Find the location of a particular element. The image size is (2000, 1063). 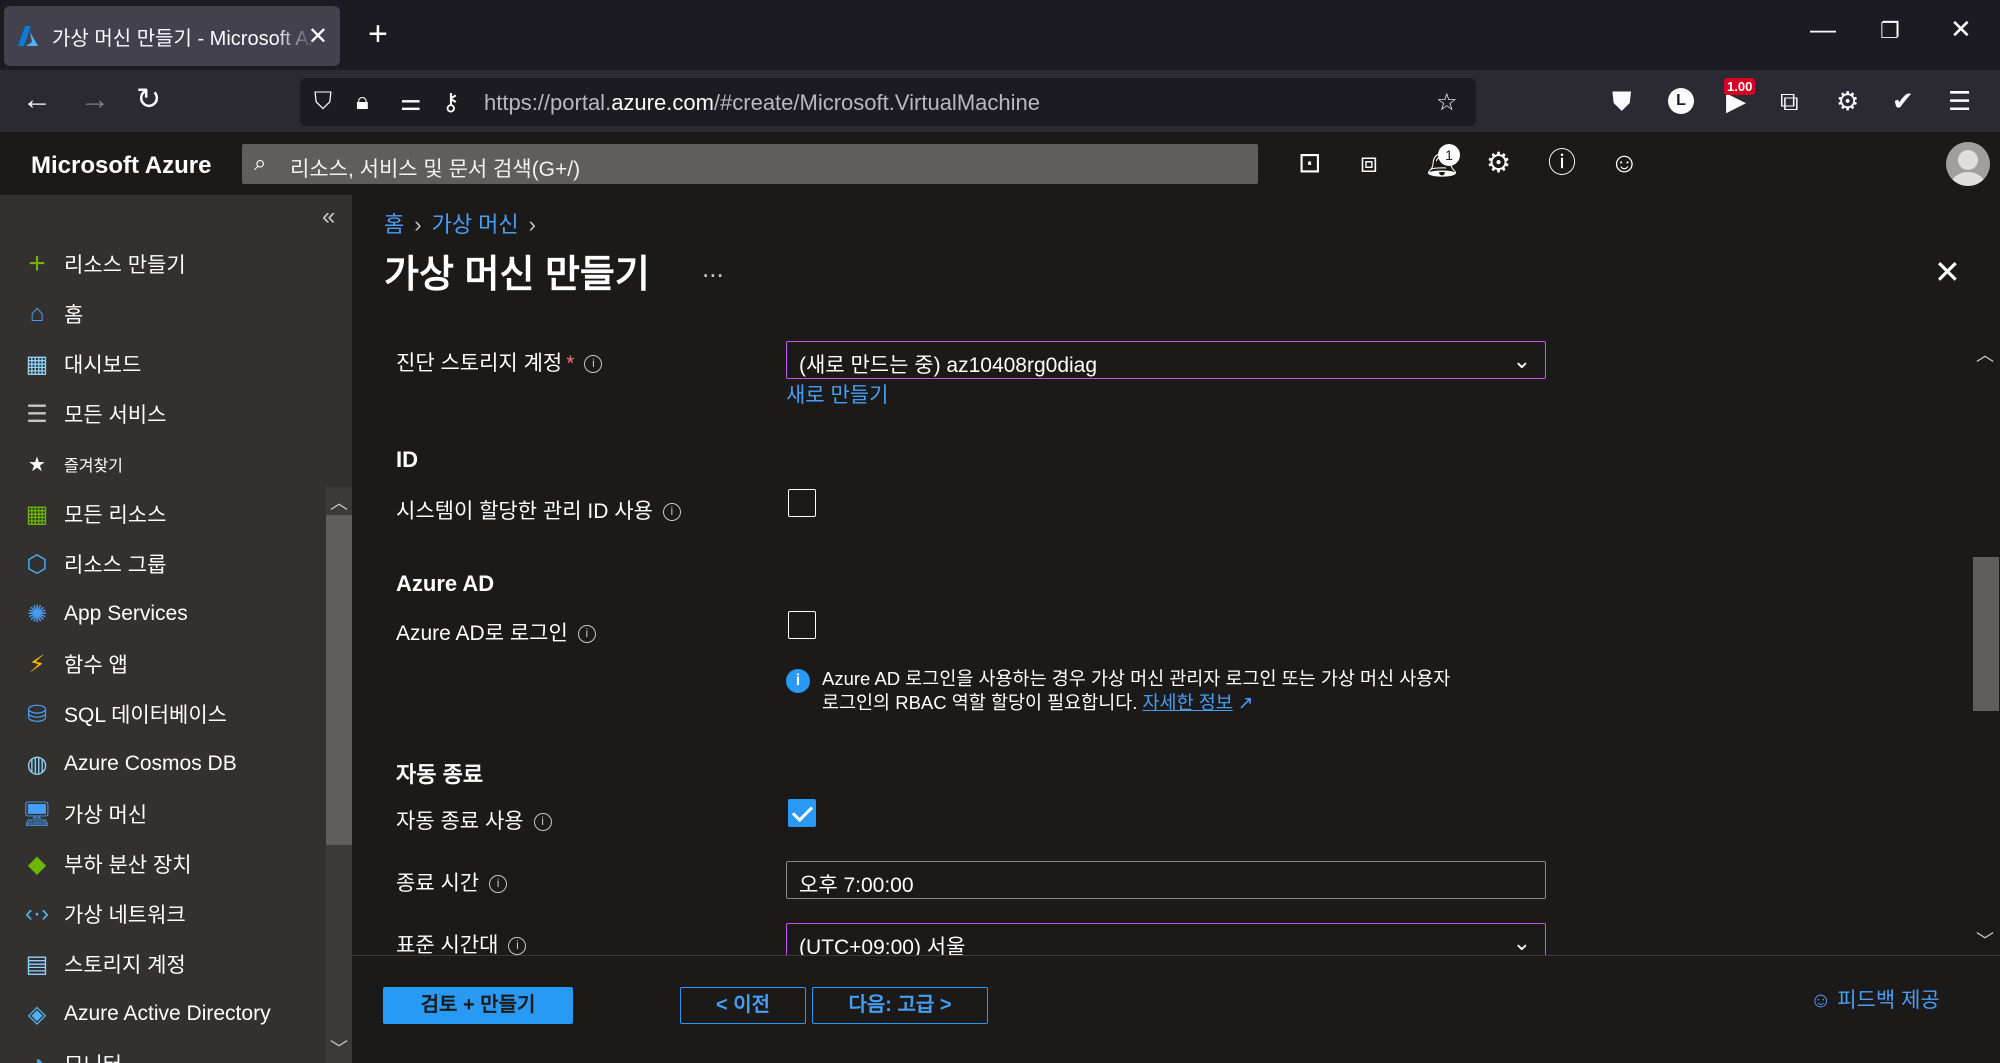

help-icon: ⓘ is located at coordinates (1562, 163).